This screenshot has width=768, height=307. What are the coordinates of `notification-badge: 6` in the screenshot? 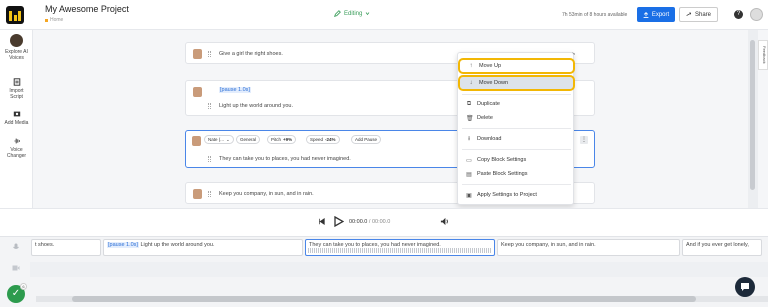 It's located at (23, 286).